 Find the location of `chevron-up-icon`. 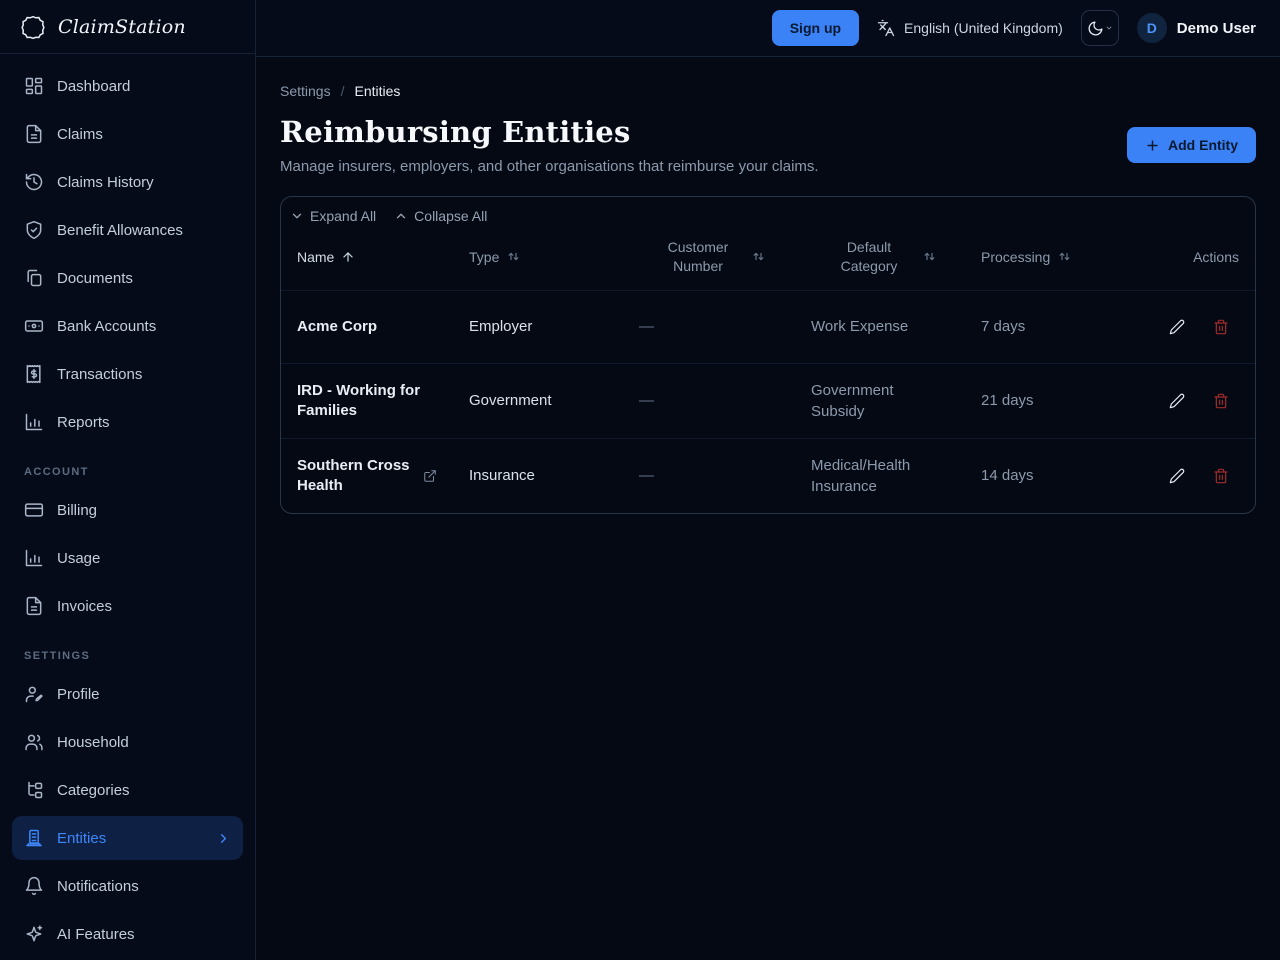

chevron-up-icon is located at coordinates (401, 216).